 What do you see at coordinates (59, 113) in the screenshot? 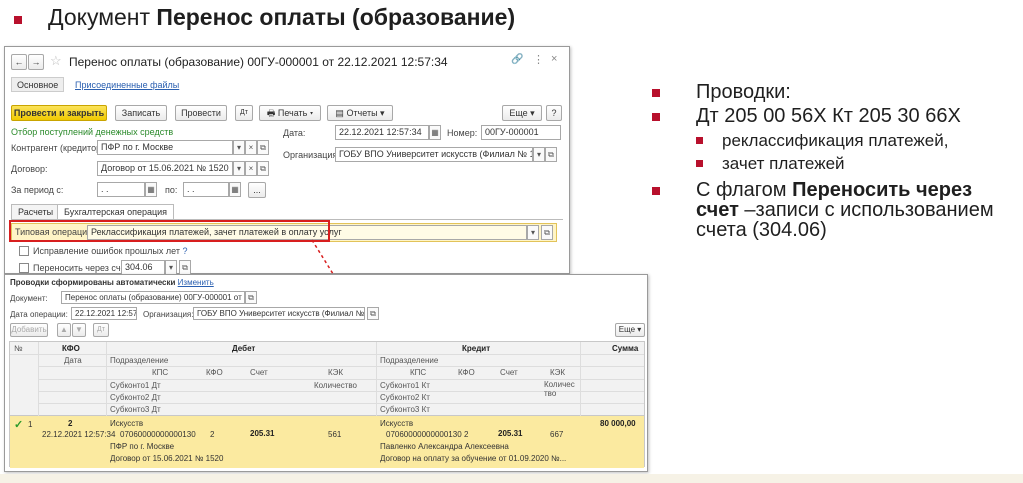
I see `post-and-close-button: Провести и закрыть` at bounding box center [59, 113].